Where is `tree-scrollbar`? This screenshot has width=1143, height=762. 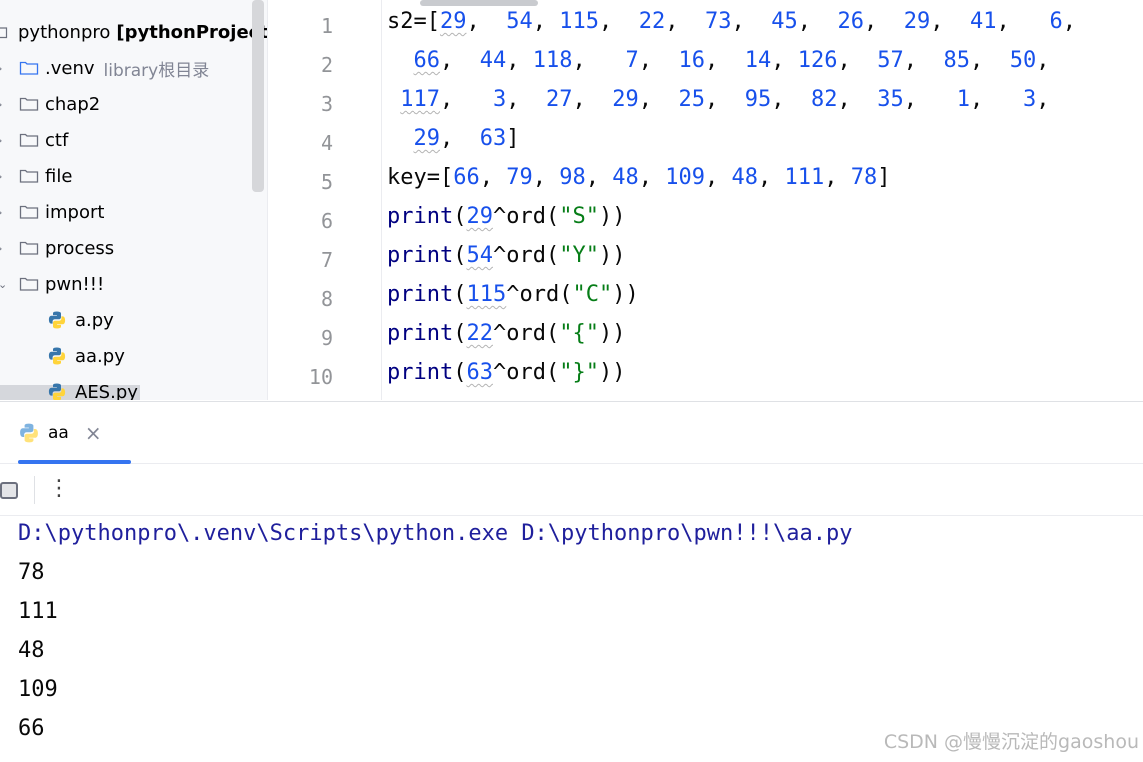
tree-scrollbar is located at coordinates (258, 96).